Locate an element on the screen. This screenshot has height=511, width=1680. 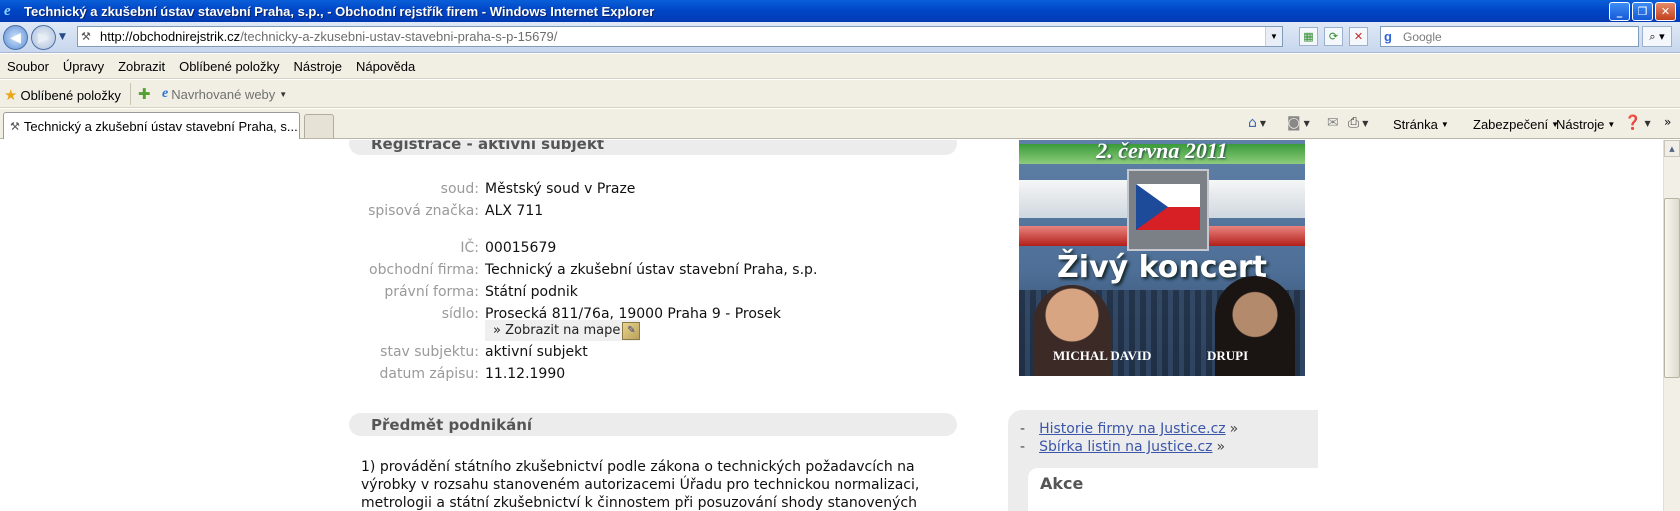
favorites-button: ★ Oblíbené položky is located at coordinates (62, 95).